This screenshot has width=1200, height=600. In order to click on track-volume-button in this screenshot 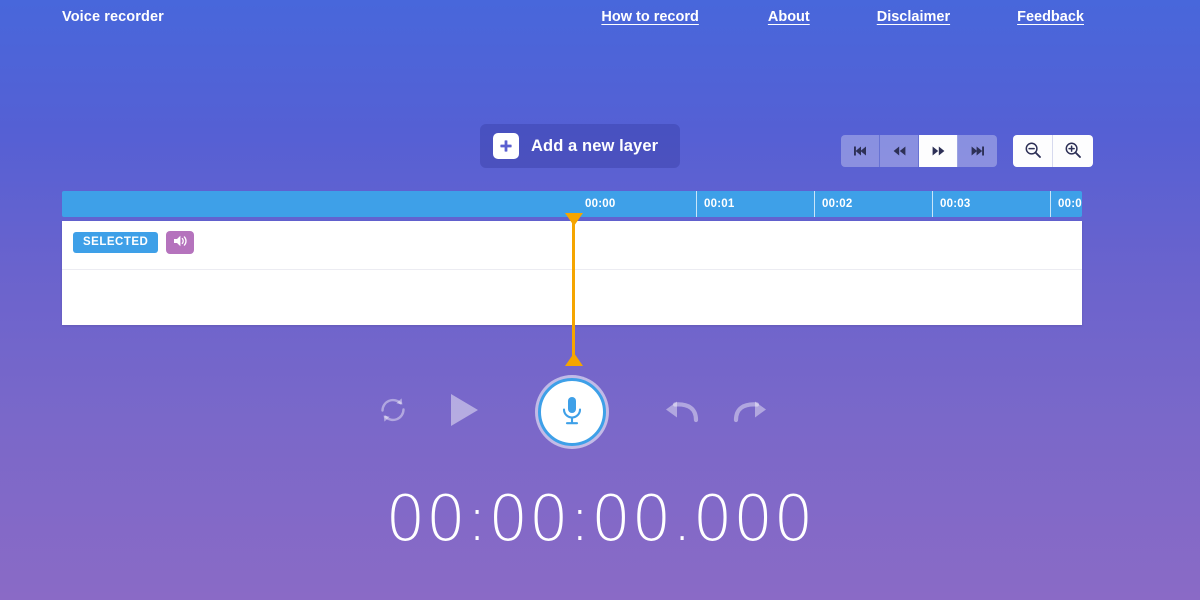, I will do `click(180, 242)`.